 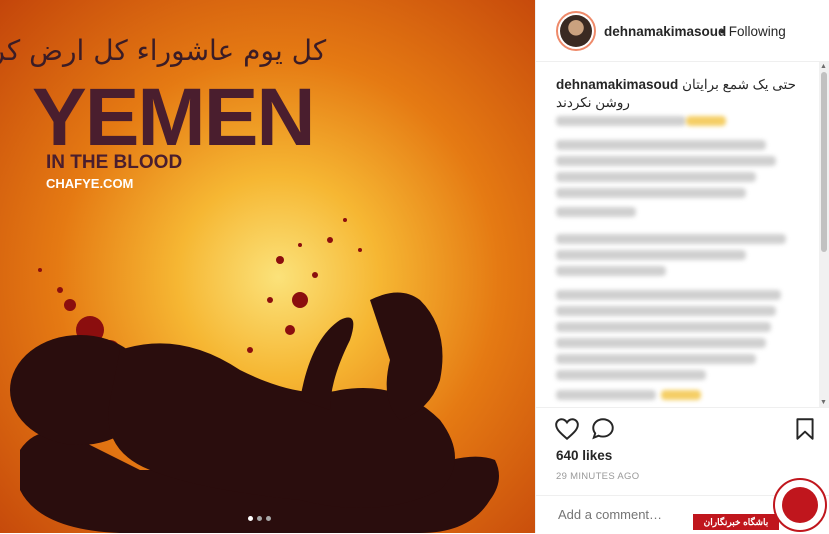 I want to click on comments-scrollbar: ▲ ▼, so click(x=824, y=234).